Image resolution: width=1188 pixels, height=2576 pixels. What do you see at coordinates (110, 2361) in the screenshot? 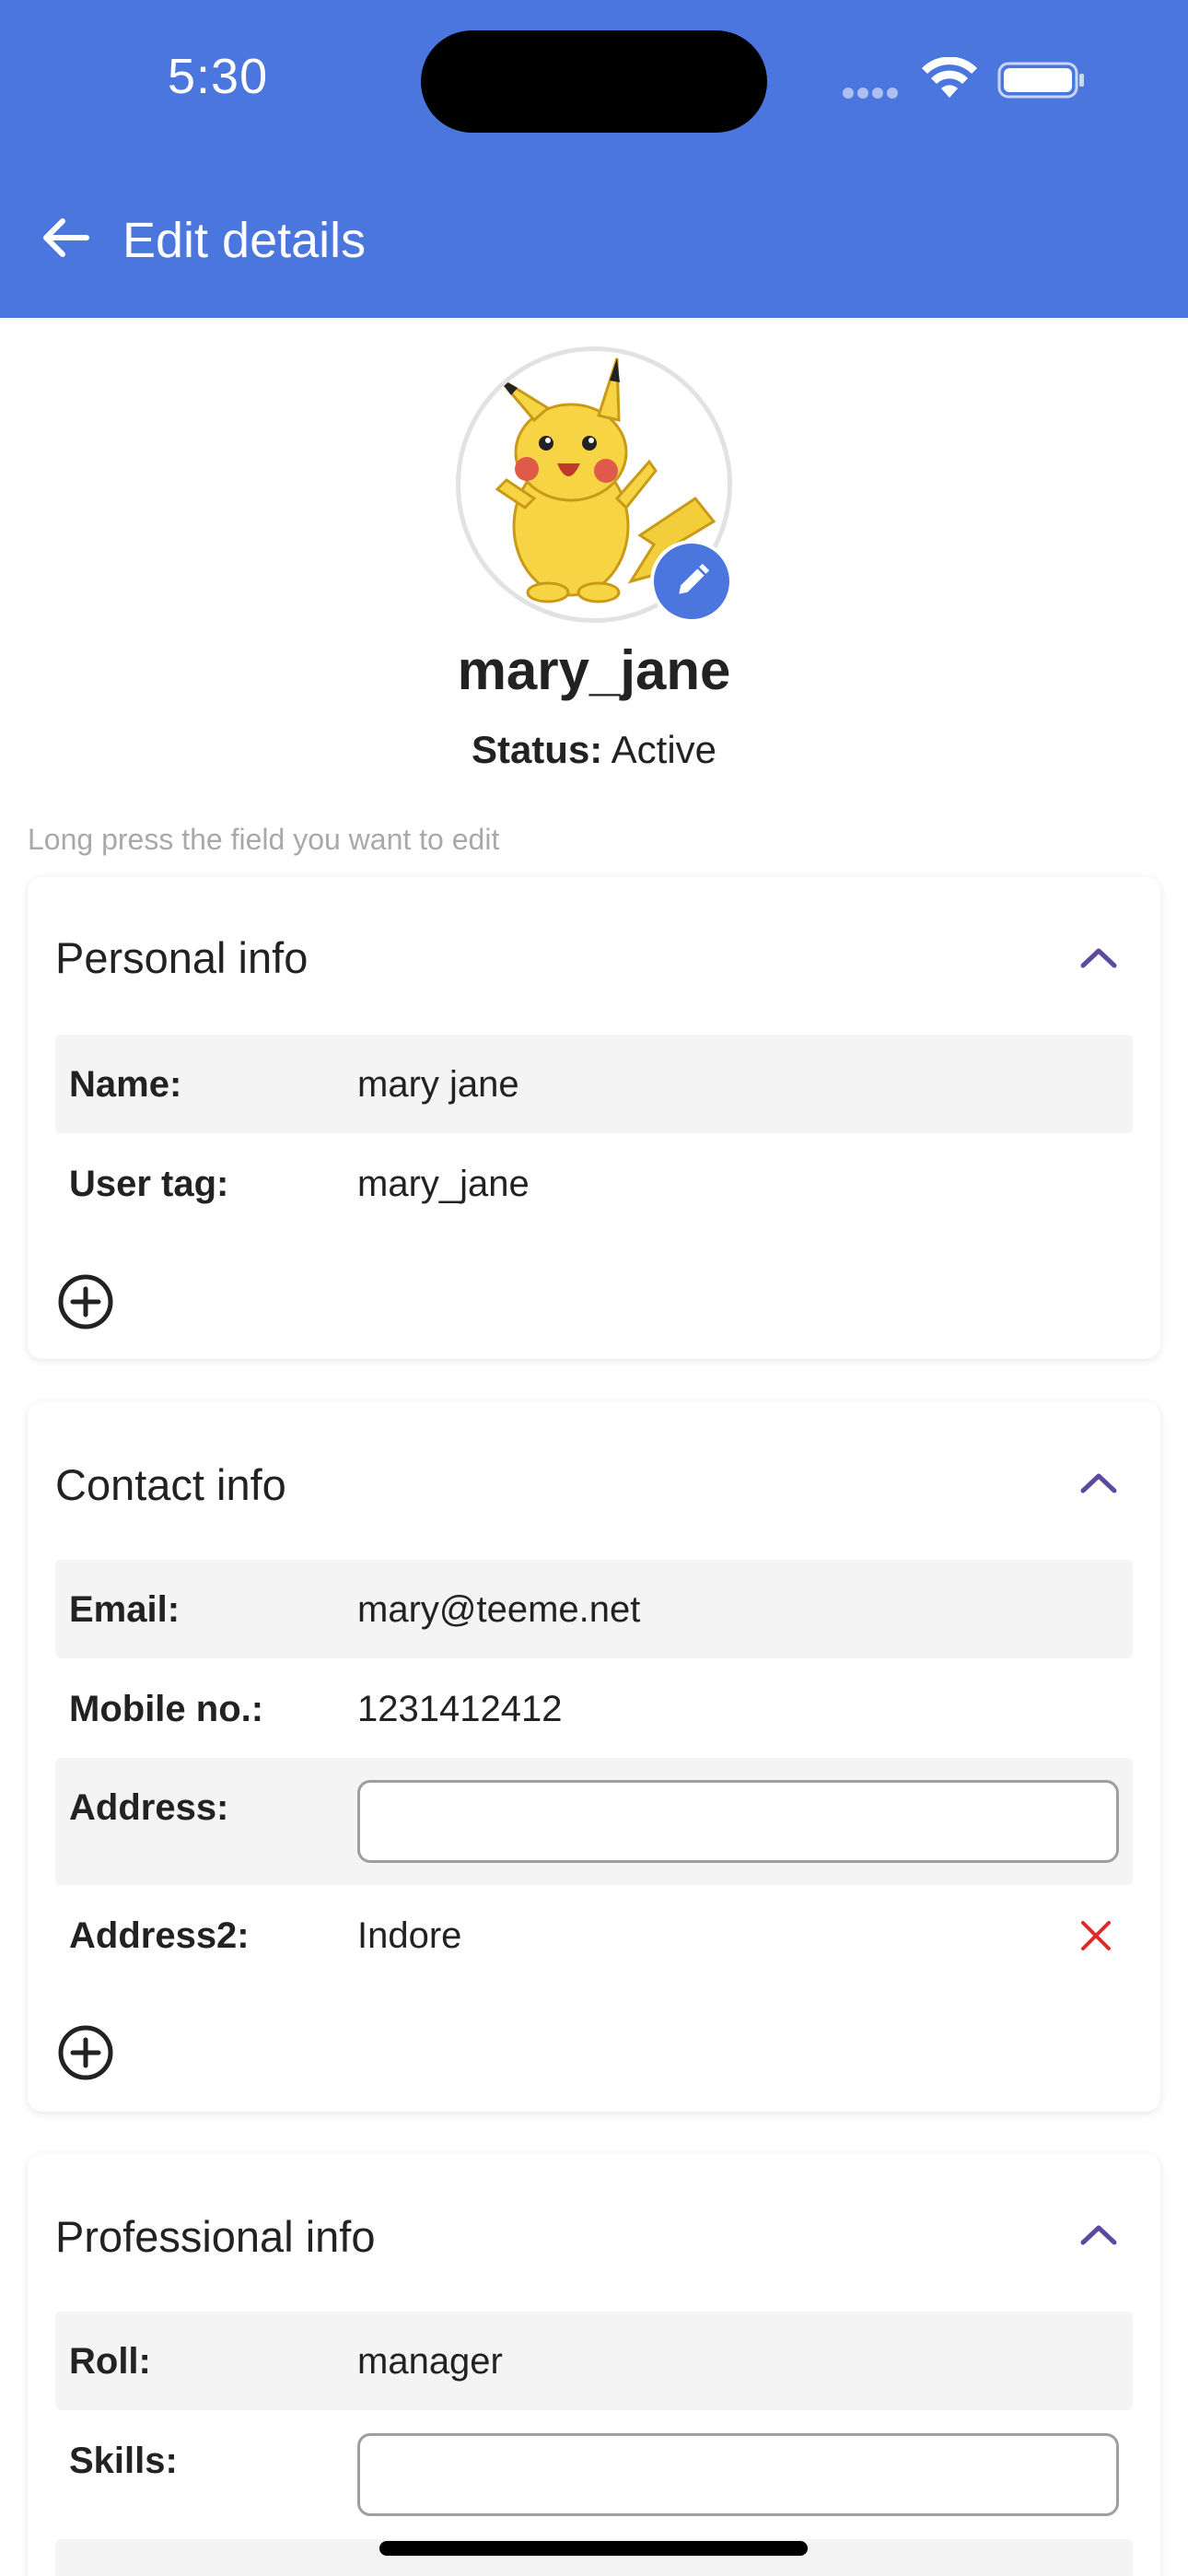
I see `field-label: Roll:` at bounding box center [110, 2361].